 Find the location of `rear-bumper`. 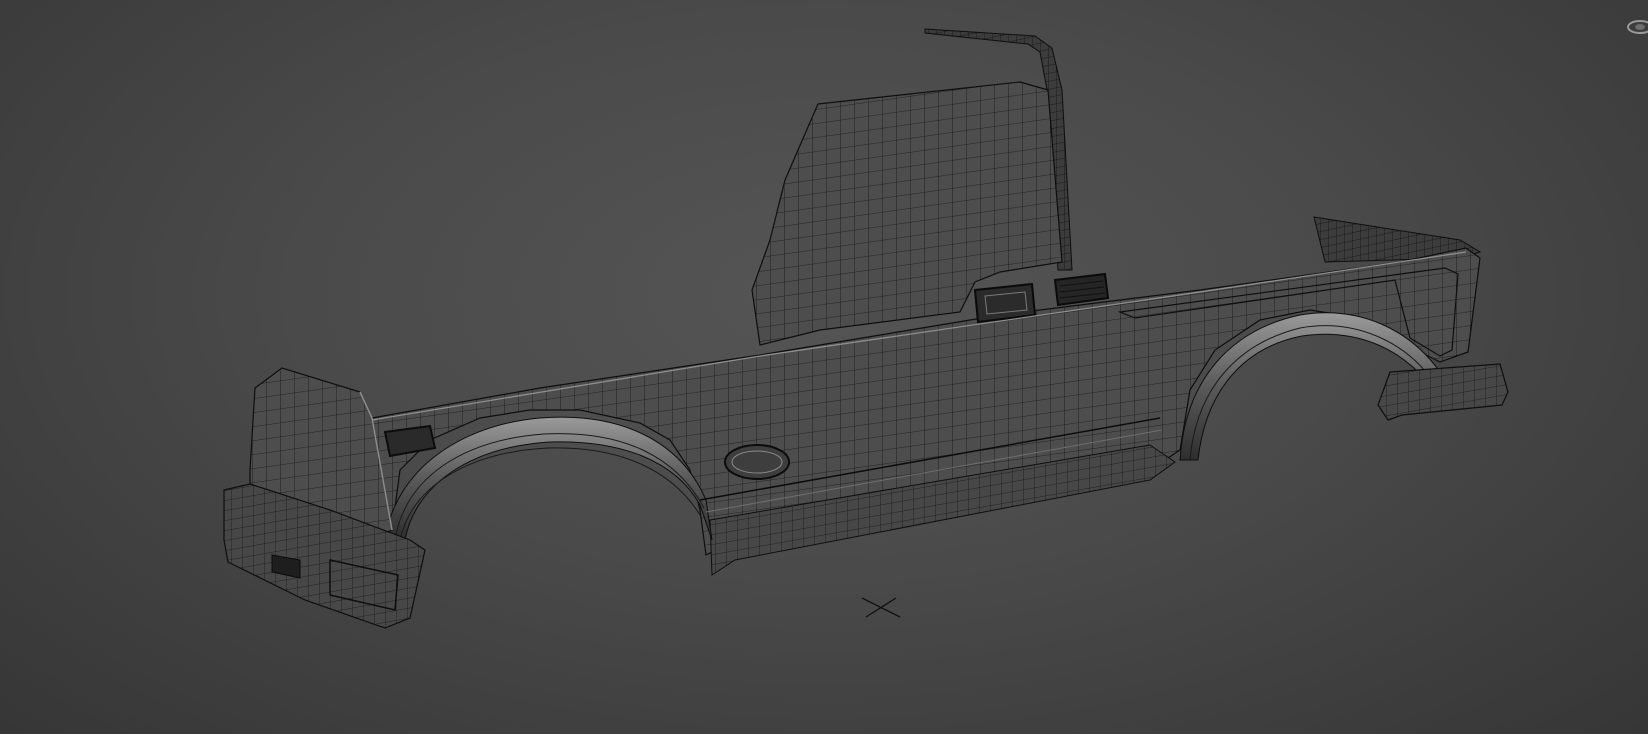

rear-bumper is located at coordinates (1443, 392).